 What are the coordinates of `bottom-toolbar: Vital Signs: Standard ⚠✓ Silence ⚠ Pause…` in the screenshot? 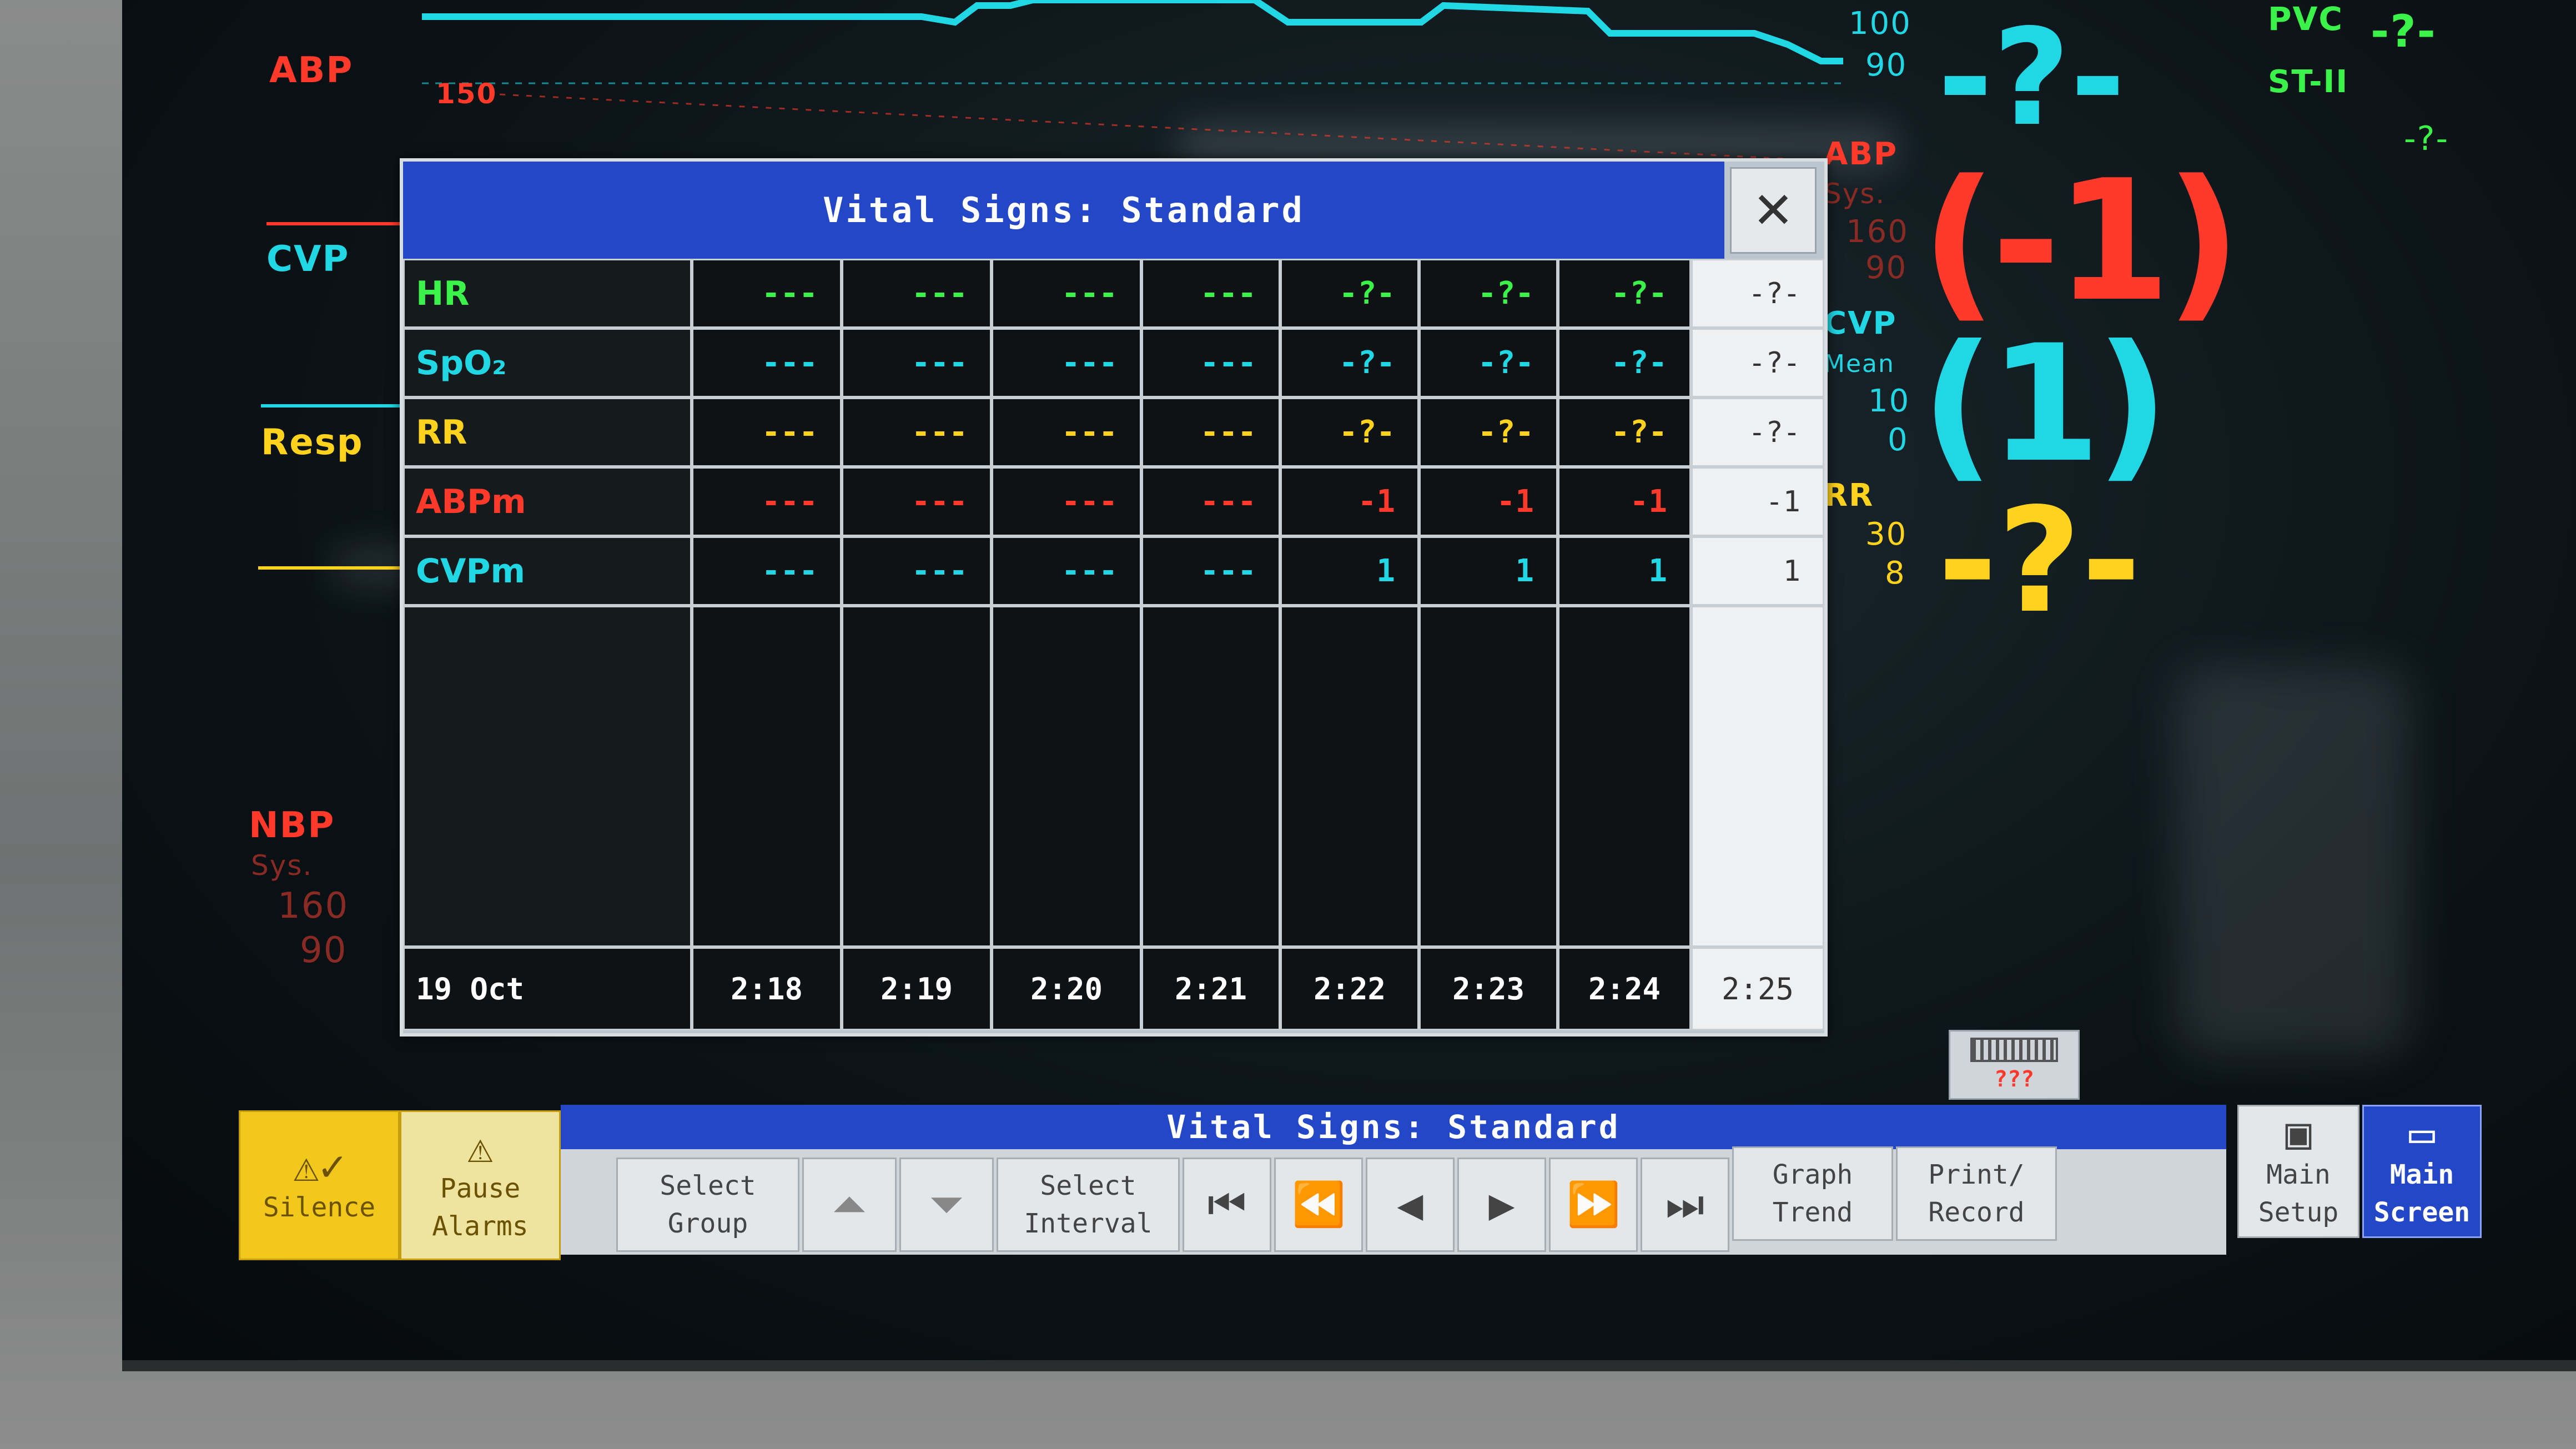 It's located at (1360, 1186).